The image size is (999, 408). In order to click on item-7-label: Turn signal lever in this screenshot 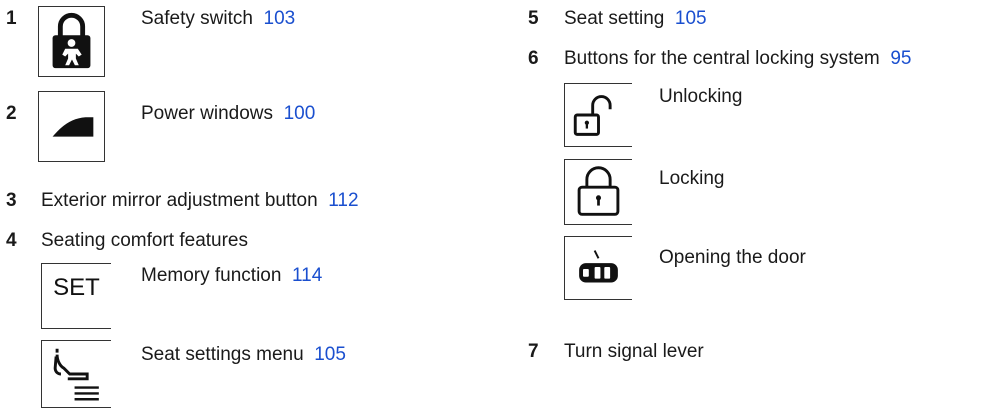, I will do `click(634, 351)`.